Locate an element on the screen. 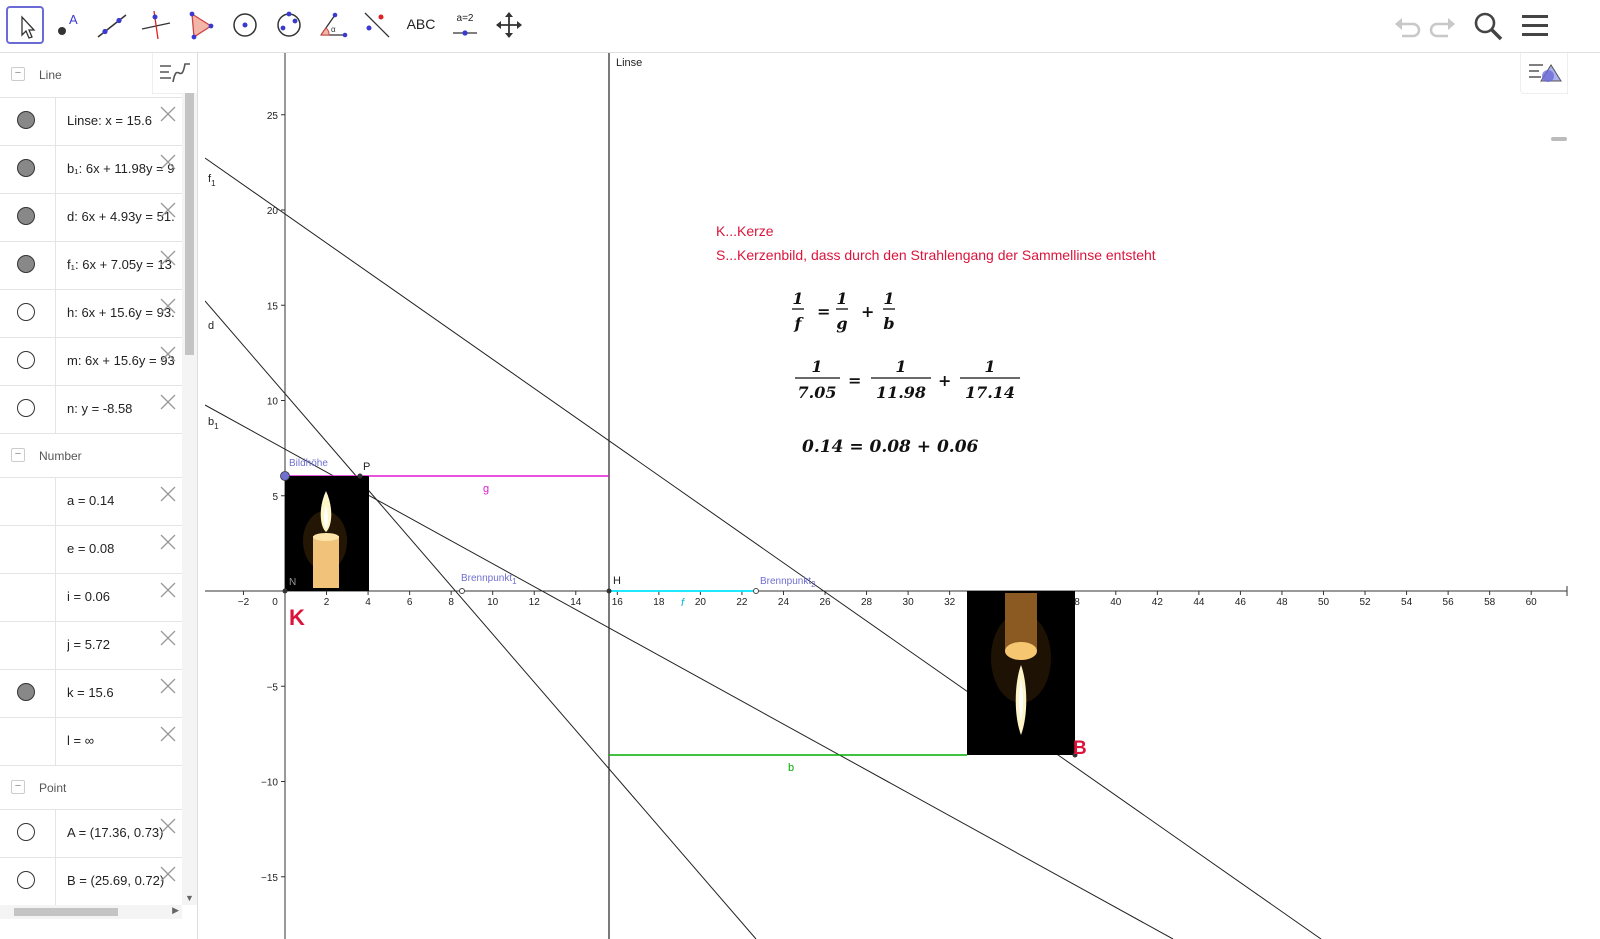 Image resolution: width=1600 pixels, height=939 pixels. x-tick-label: 30 is located at coordinates (909, 602).